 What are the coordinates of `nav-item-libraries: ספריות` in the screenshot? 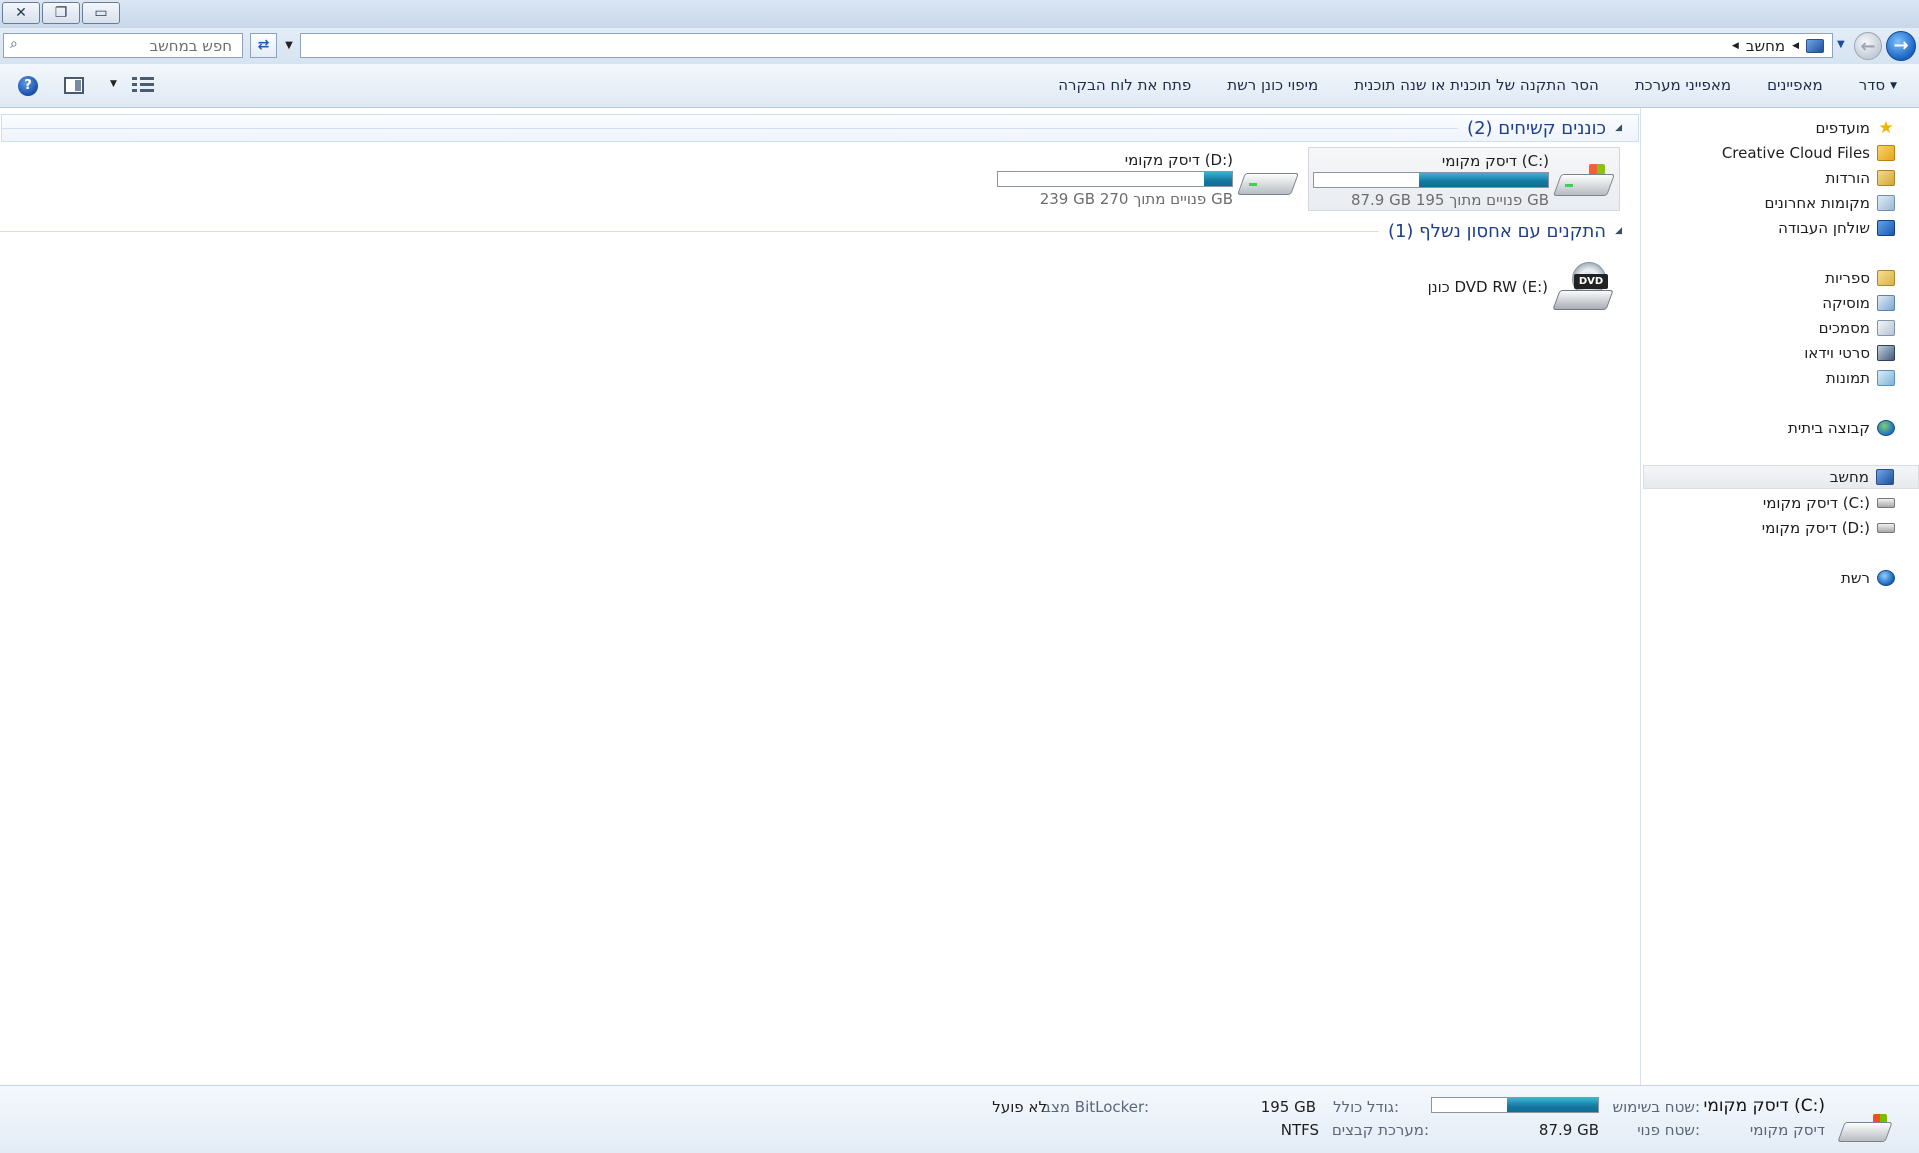 It's located at (1770, 278).